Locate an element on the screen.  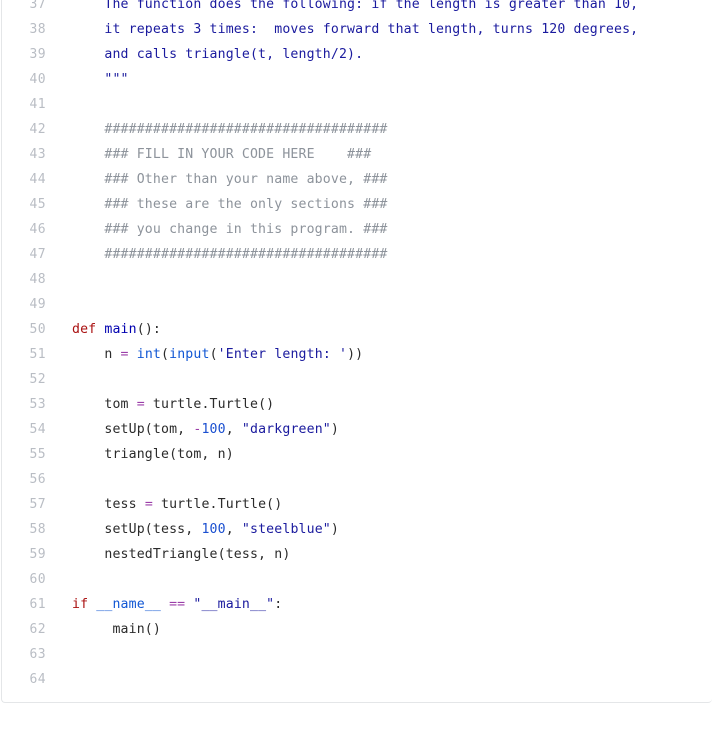
code-line: 56 is located at coordinates (357, 479).